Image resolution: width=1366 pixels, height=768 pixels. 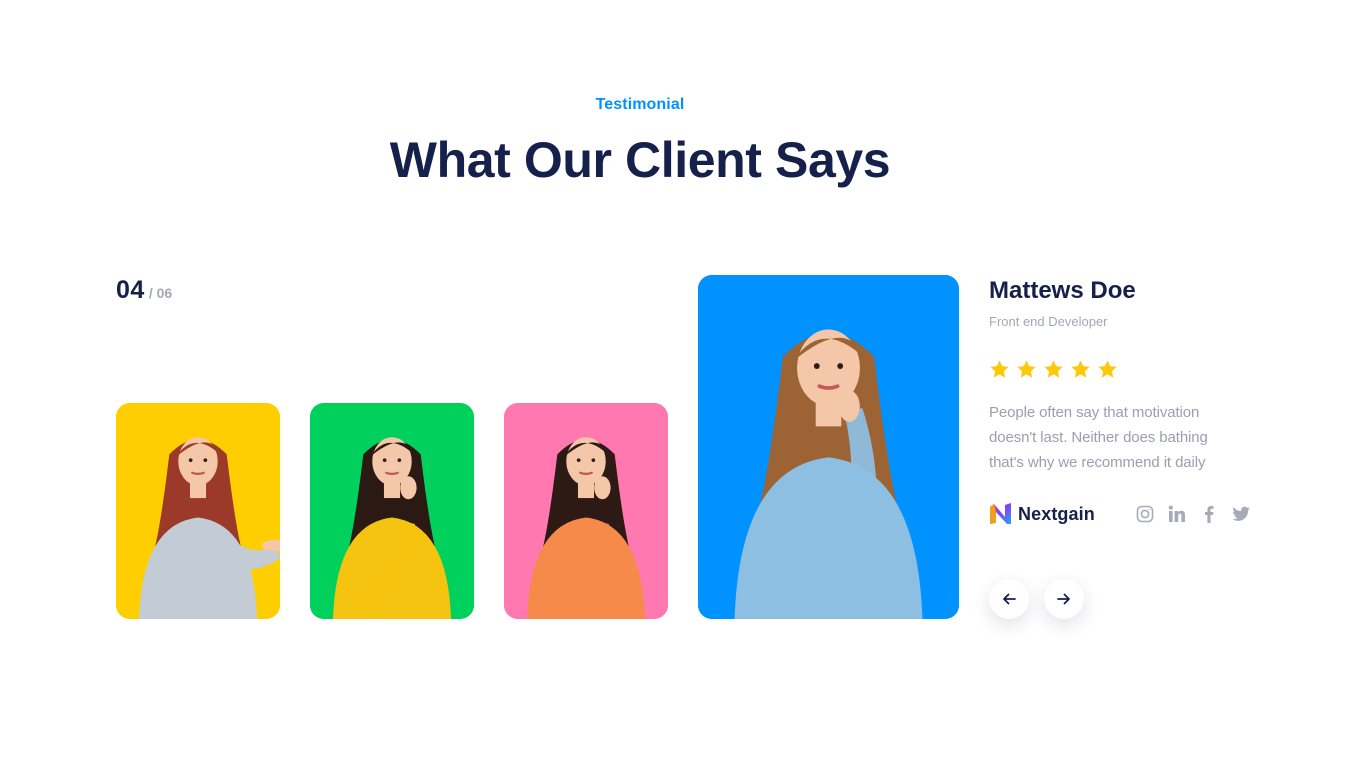 I want to click on twitter-icon, so click(x=1241, y=514).